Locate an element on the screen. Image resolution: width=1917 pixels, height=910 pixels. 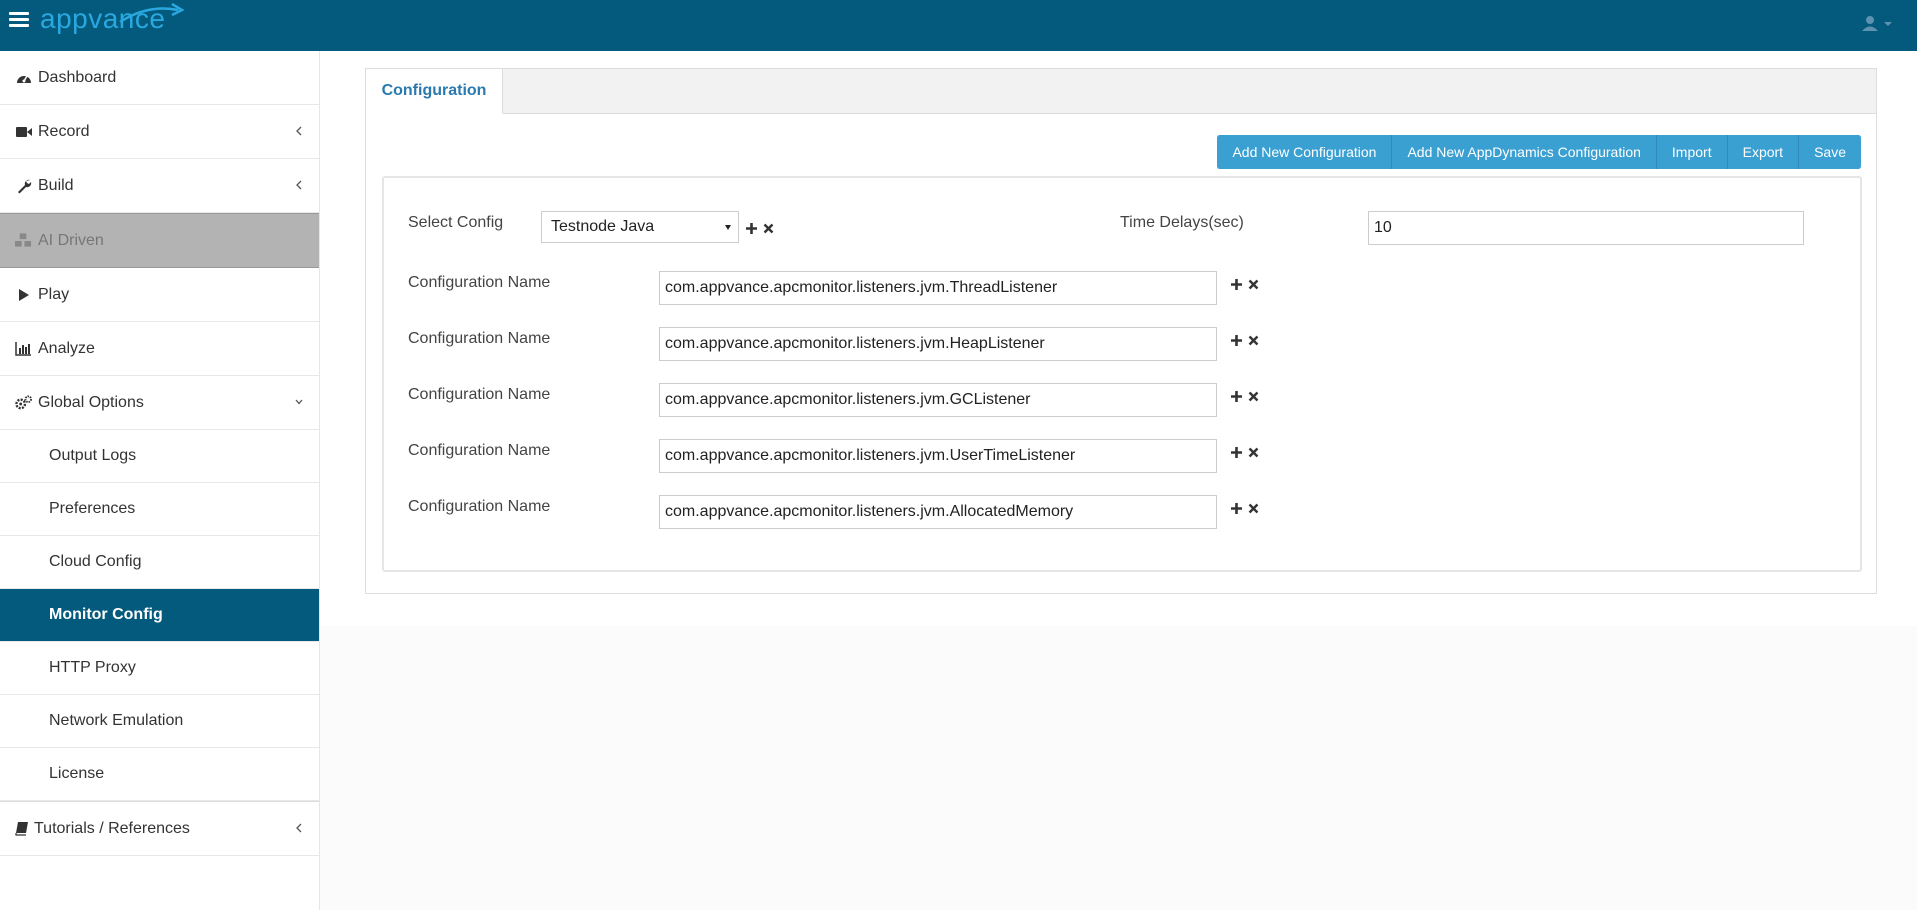
tab-bar: Configuration is located at coordinates (1121, 91).